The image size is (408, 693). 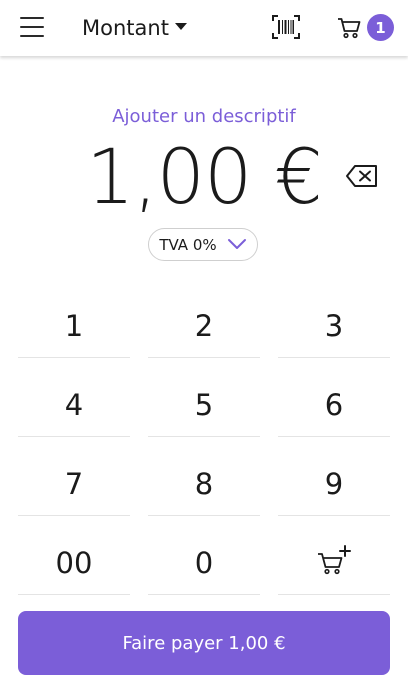 I want to click on key-4: 4, so click(x=74, y=405).